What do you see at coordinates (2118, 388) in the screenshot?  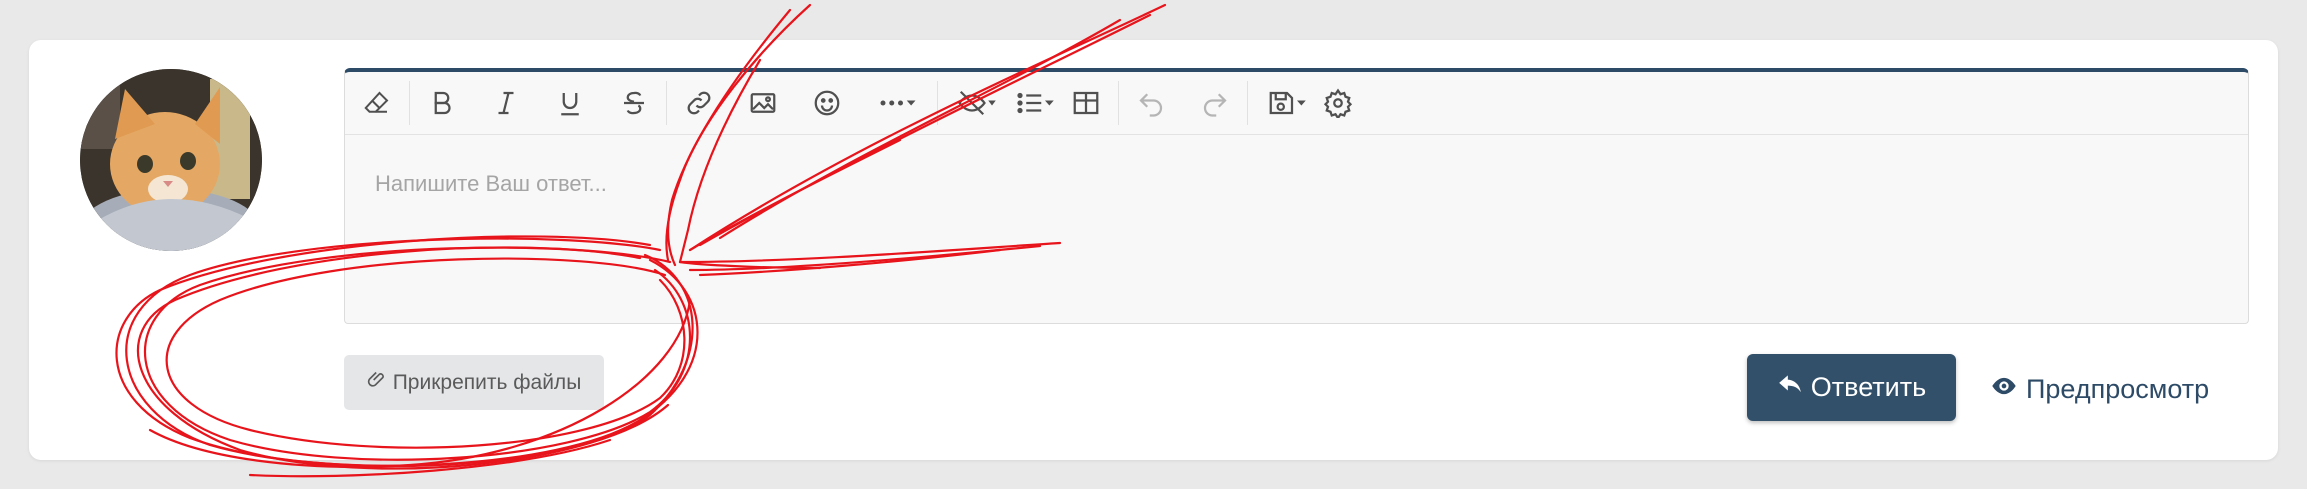 I see `preview-label: Предпросмотр` at bounding box center [2118, 388].